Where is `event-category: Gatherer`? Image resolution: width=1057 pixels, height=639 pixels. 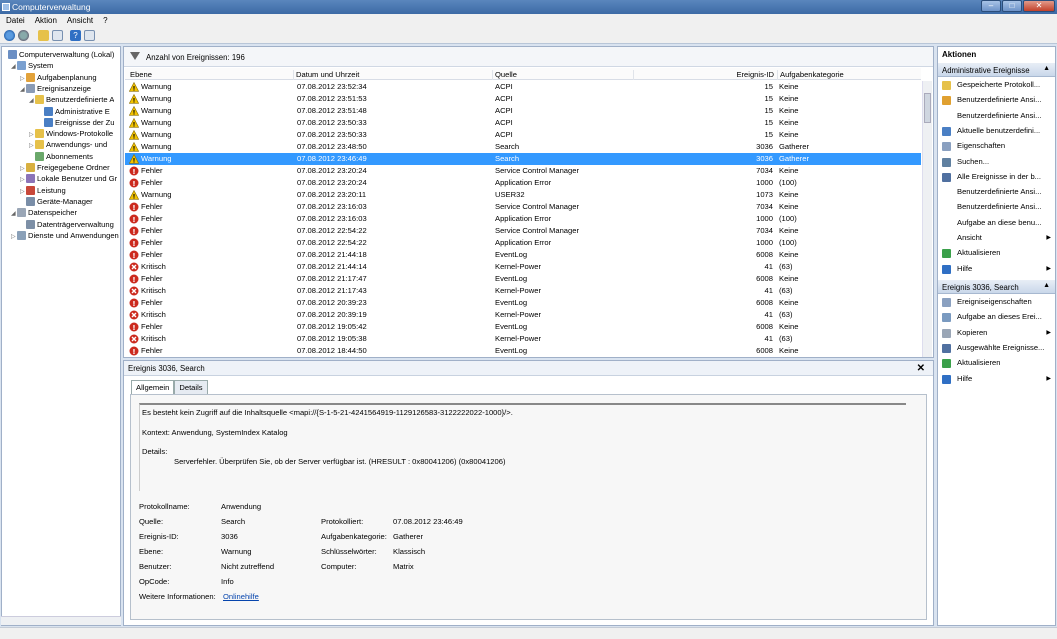
event-category: Gatherer is located at coordinates (794, 158).